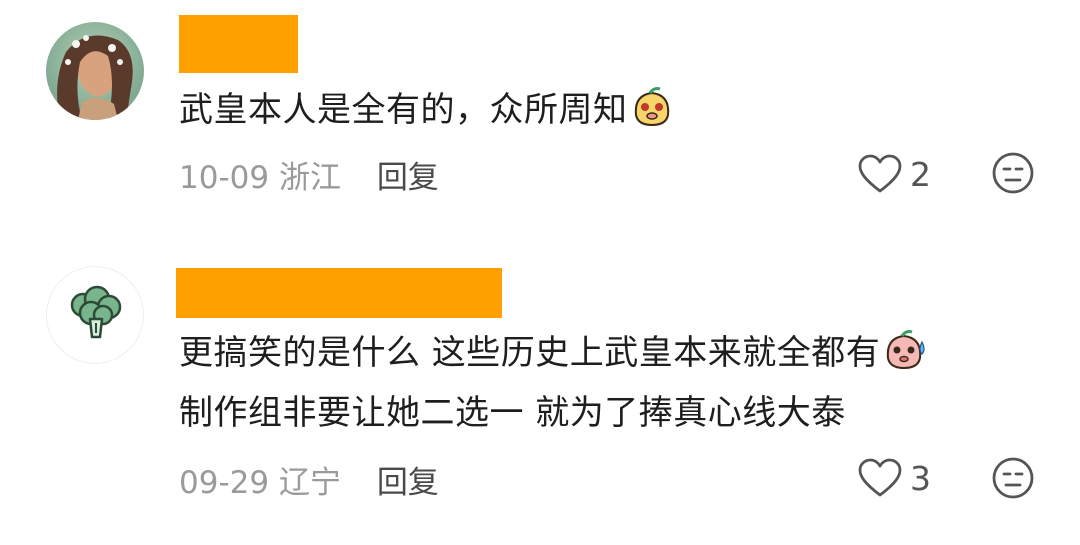 The height and width of the screenshot is (545, 1080). What do you see at coordinates (408, 483) in the screenshot?
I see `reply-button: 回复` at bounding box center [408, 483].